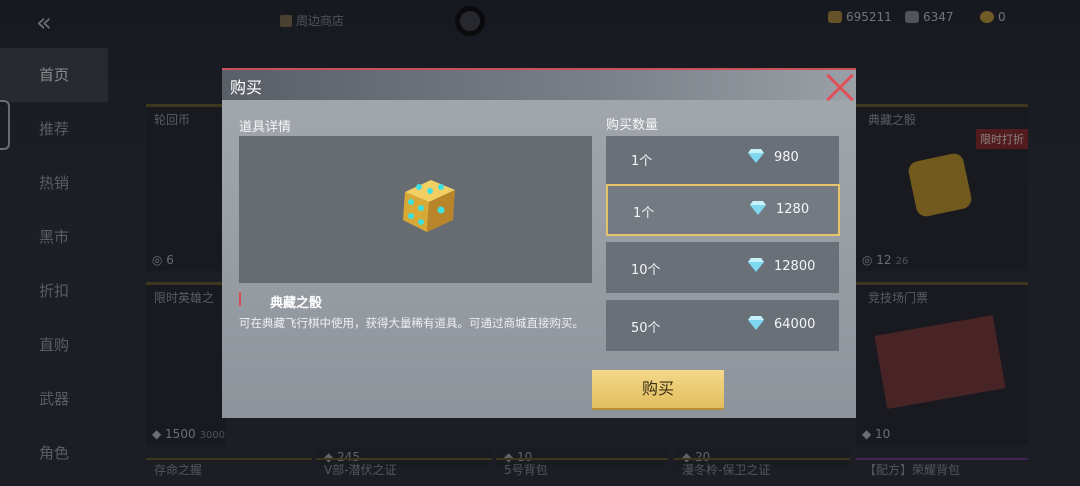 The width and height of the screenshot is (1080, 486). I want to click on quantity-list: 1280 1个 980 1个 1280 10个 12800 50个 64000, so click(723, 244).